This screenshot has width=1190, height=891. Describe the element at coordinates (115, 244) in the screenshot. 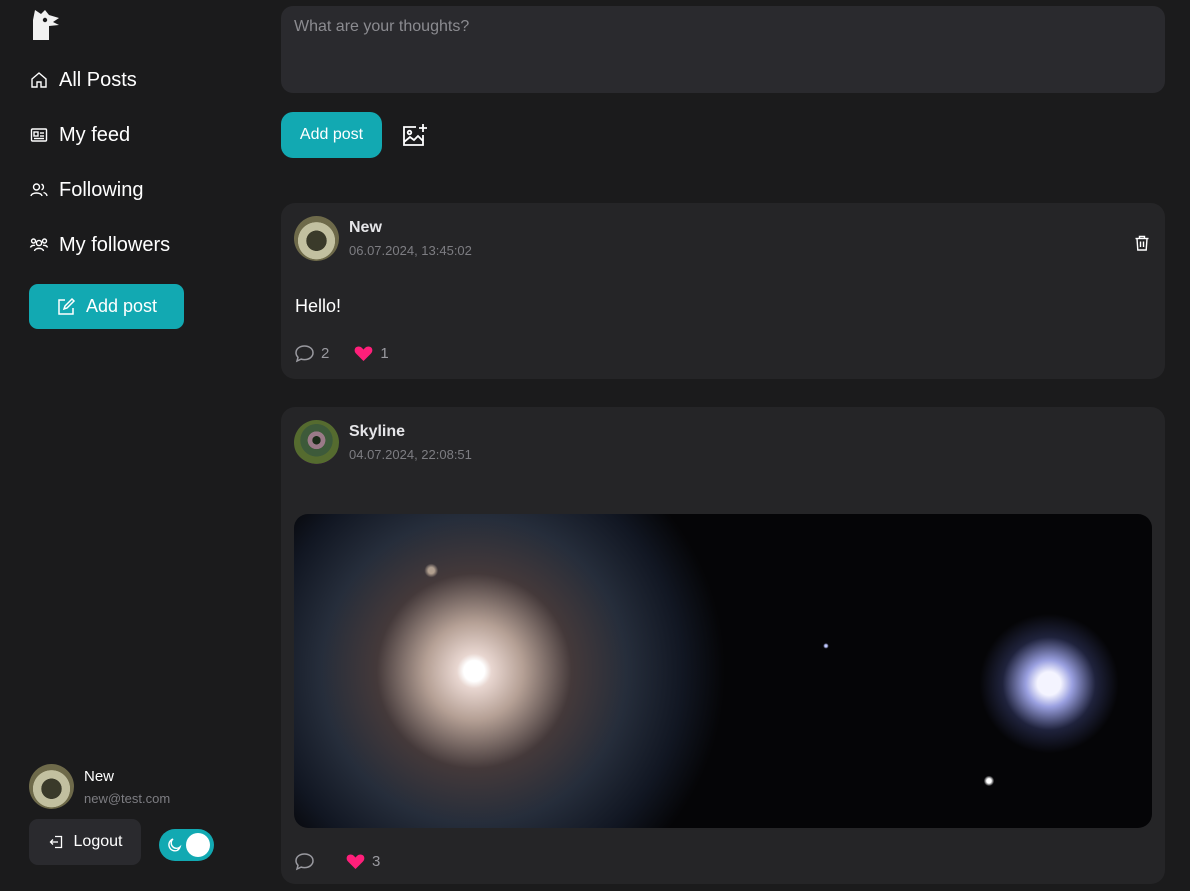

I see `nav-my-followers-label: My followers` at that location.